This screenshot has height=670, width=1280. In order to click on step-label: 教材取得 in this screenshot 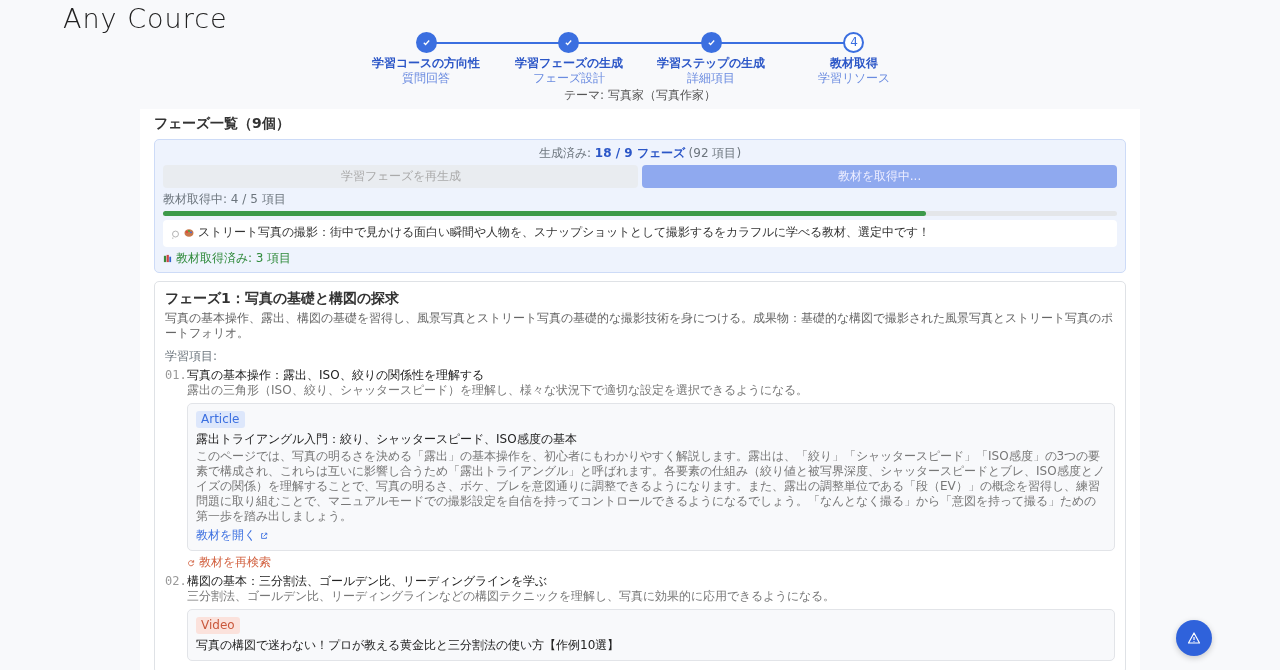, I will do `click(853, 63)`.